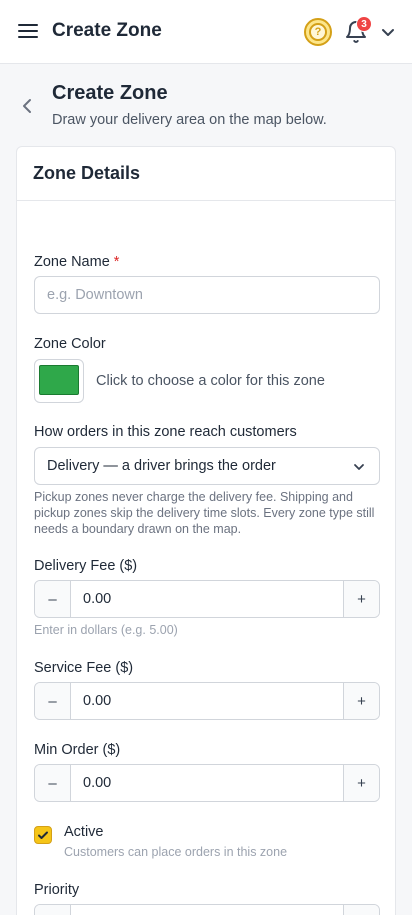 The width and height of the screenshot is (412, 915). I want to click on zone-color-hint: Click to choose a color for this zone, so click(210, 381).